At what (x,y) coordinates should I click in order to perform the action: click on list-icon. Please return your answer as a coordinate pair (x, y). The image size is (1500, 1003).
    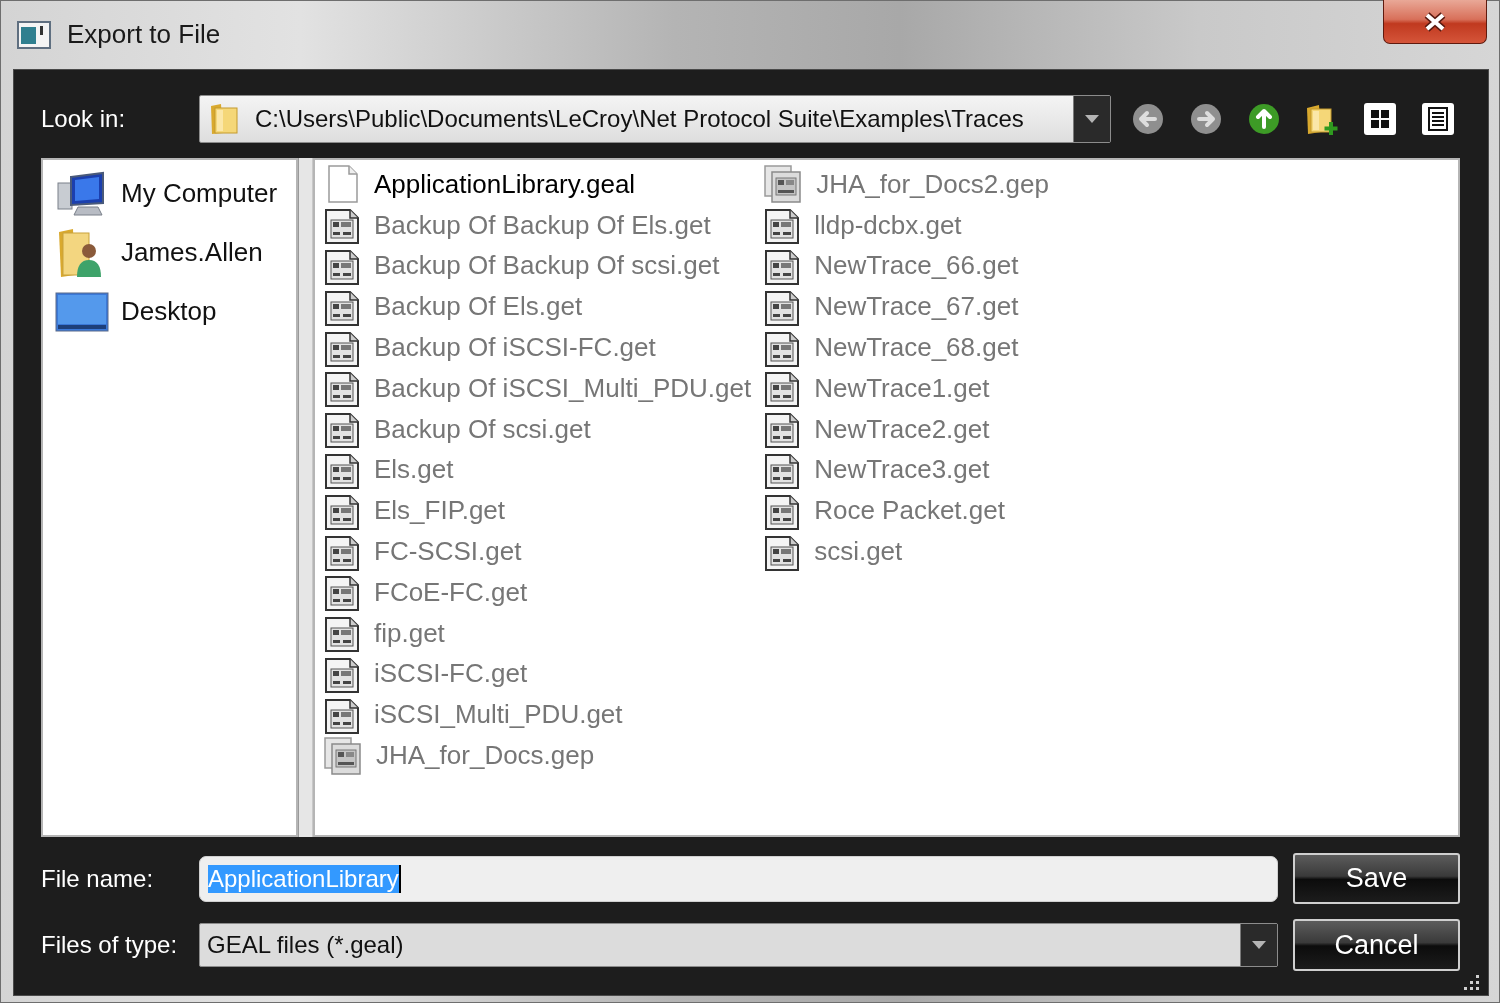
    Looking at the image, I should click on (1438, 119).